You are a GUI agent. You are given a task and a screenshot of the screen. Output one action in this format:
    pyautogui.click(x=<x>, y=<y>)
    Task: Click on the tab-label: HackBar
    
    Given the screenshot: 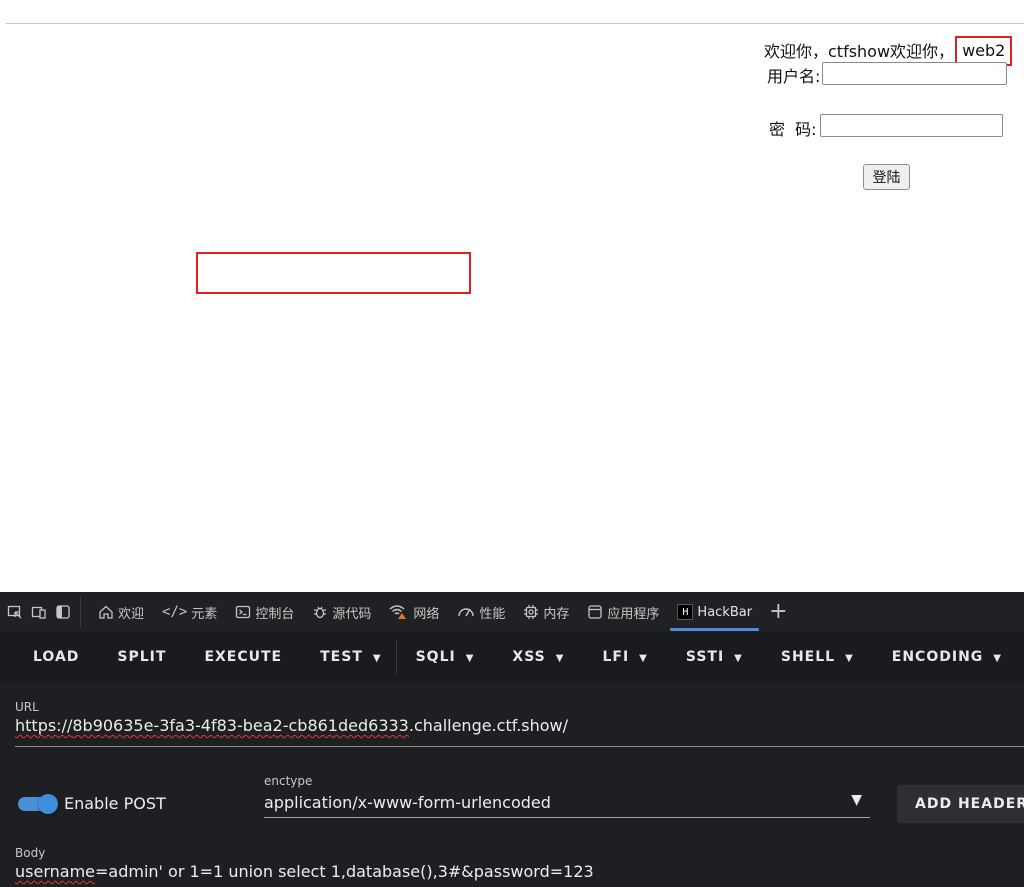 What is the action you would take?
    pyautogui.click(x=725, y=612)
    